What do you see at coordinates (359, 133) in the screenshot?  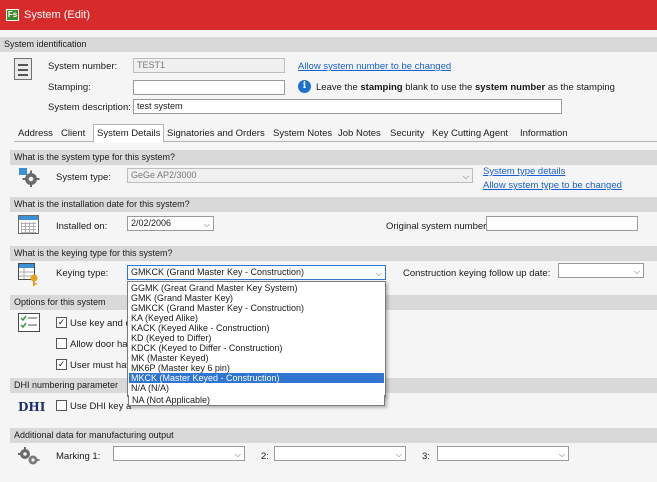 I see `tab-job-notes: Job Notes` at bounding box center [359, 133].